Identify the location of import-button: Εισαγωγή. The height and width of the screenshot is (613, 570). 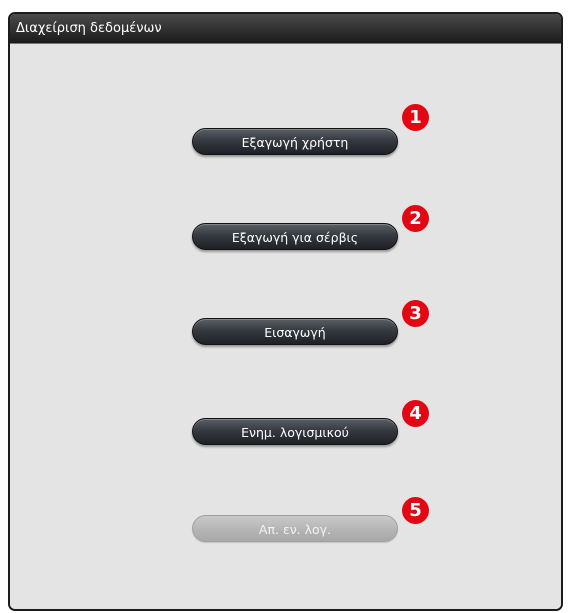
(295, 331).